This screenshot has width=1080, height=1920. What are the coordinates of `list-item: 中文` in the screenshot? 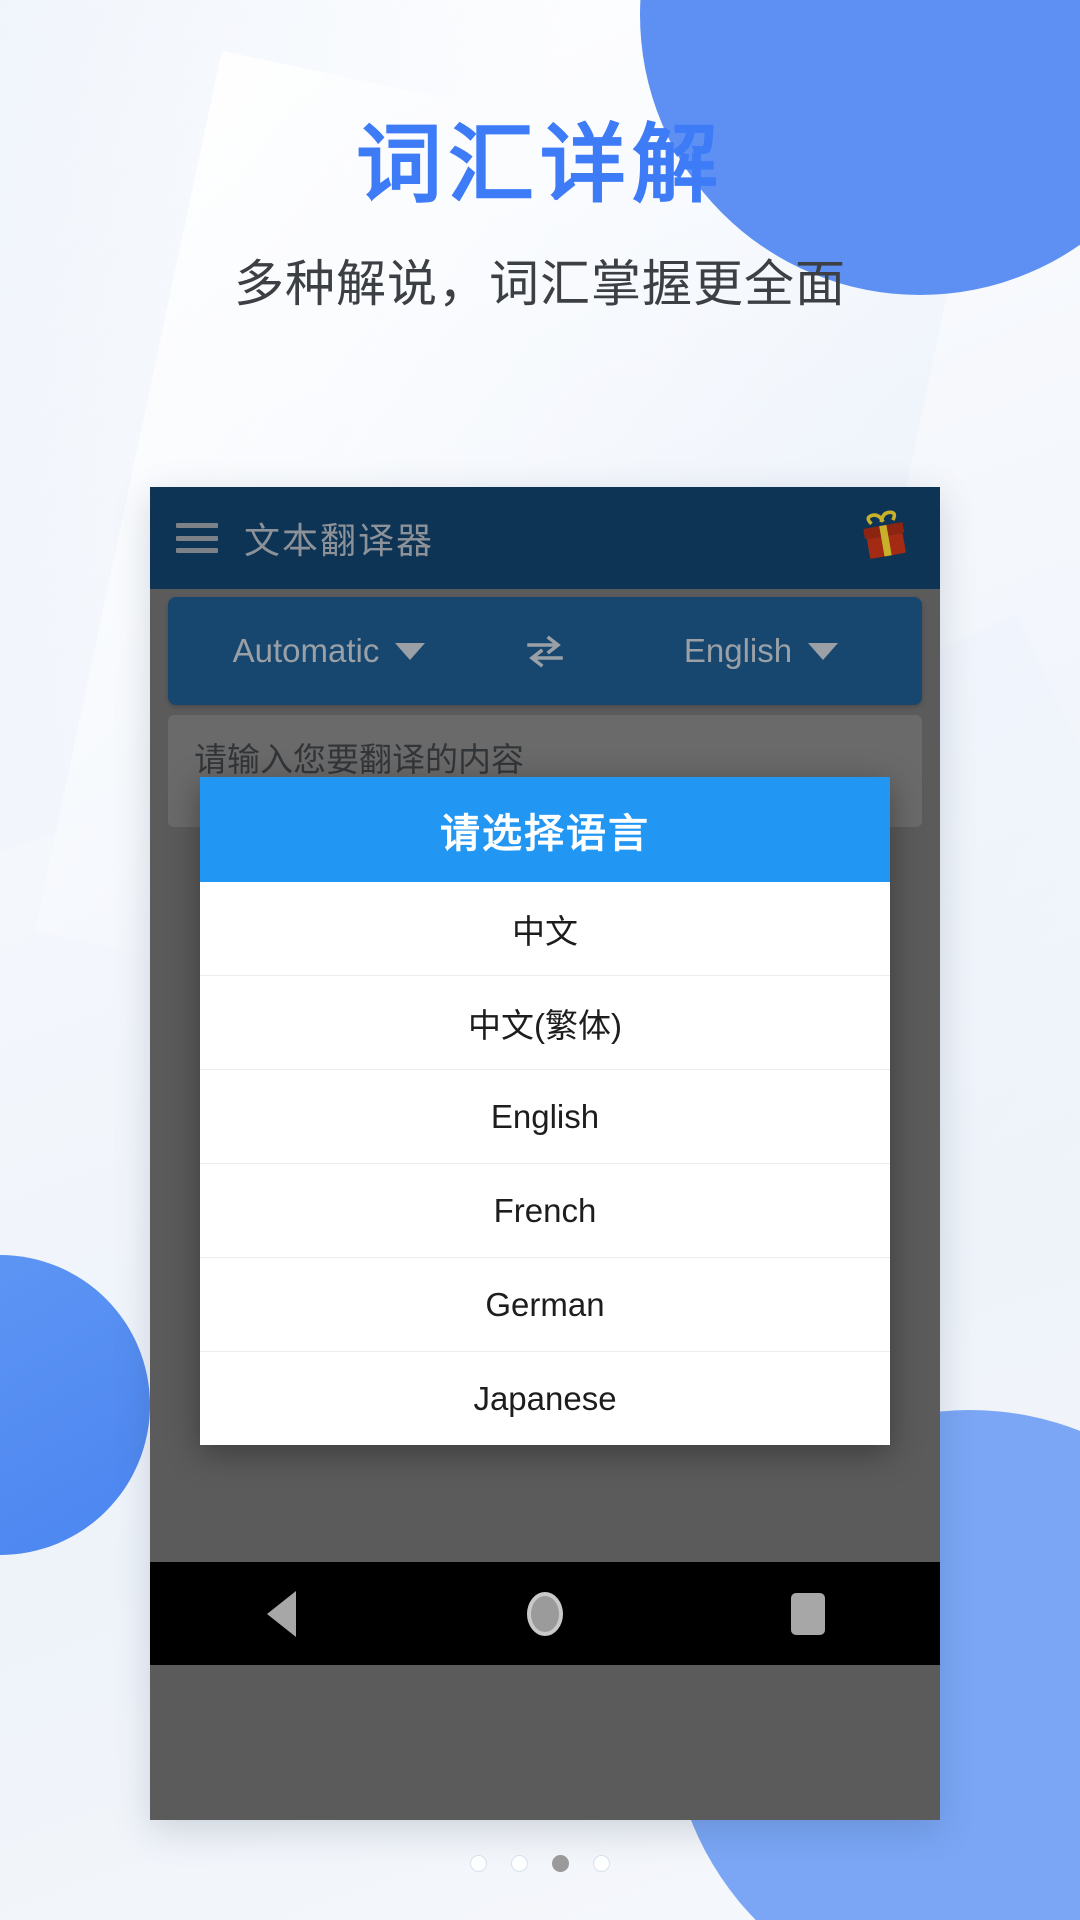 It's located at (545, 929).